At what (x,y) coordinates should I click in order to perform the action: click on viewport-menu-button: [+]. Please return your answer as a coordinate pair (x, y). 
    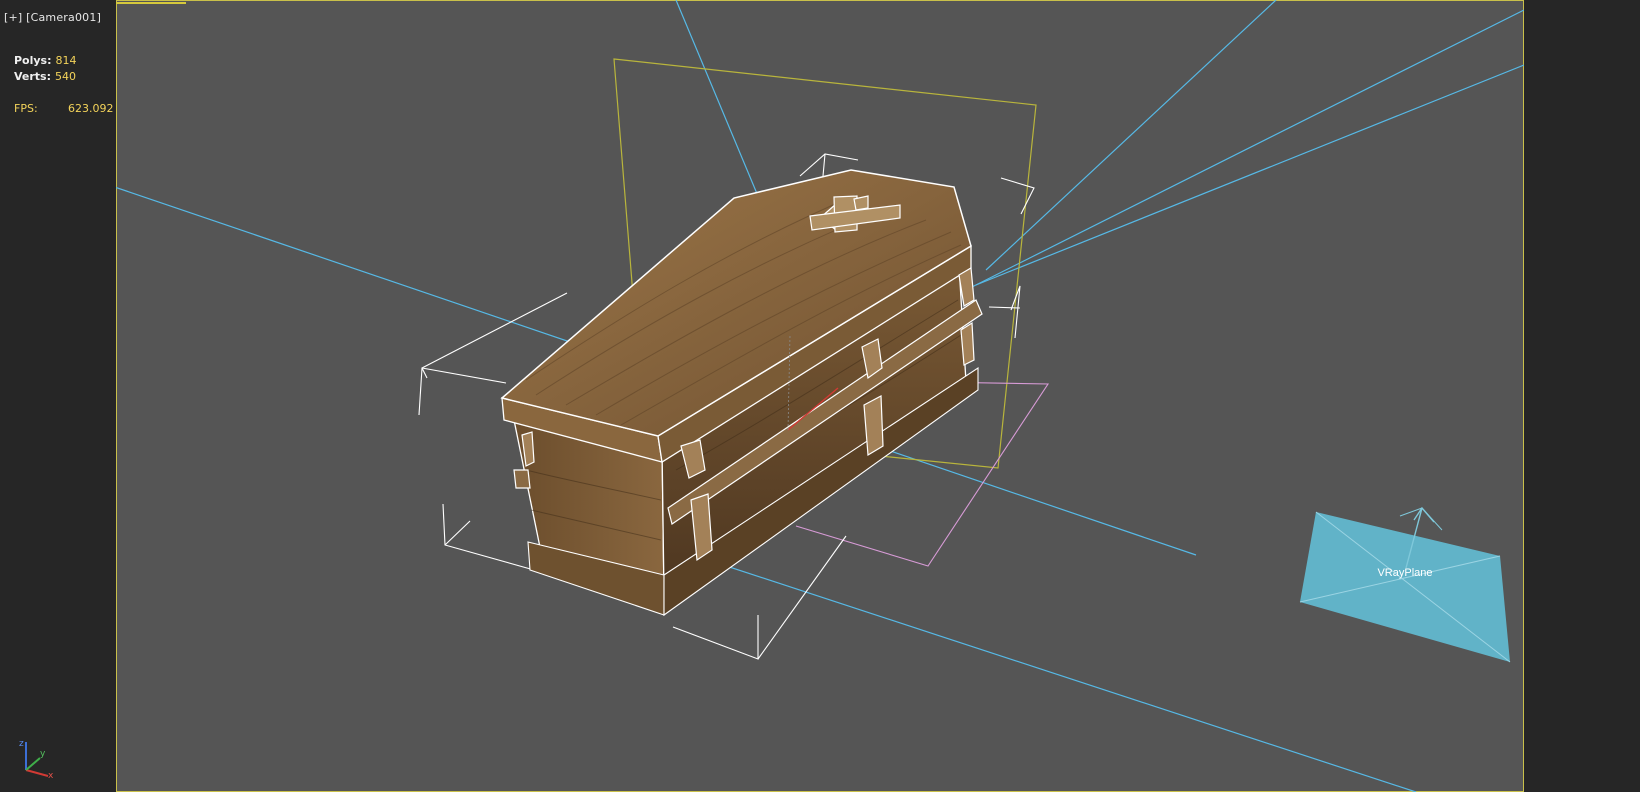
    Looking at the image, I should click on (13, 17).